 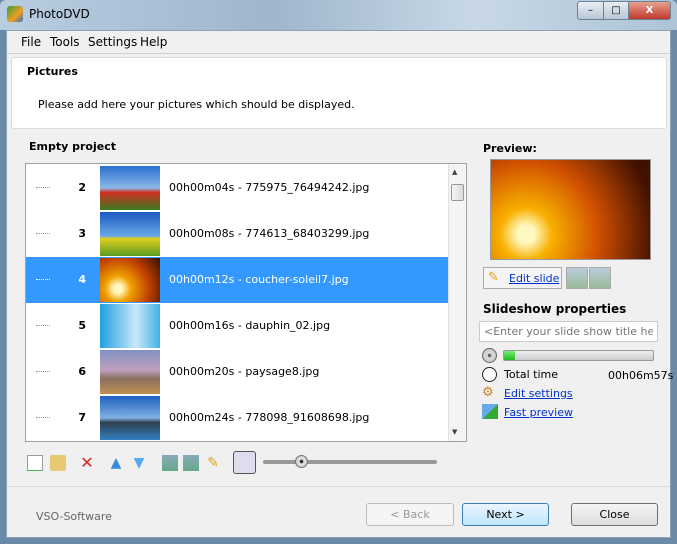 What do you see at coordinates (488, 392) in the screenshot?
I see `settings-gear-icon: ⚙` at bounding box center [488, 392].